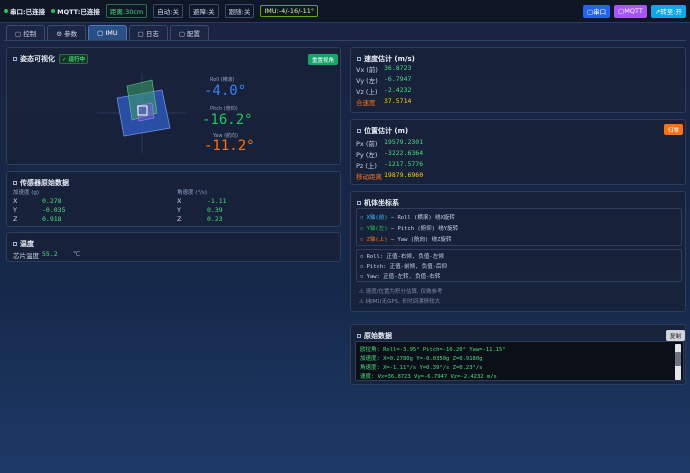 Image resolution: width=690 pixels, height=473 pixels. What do you see at coordinates (428, 377) in the screenshot?
I see `raw-line-velocity: 速度: Vx=36.8723 Vy=-6.7947 Vz=-2.4232 m/s` at bounding box center [428, 377].